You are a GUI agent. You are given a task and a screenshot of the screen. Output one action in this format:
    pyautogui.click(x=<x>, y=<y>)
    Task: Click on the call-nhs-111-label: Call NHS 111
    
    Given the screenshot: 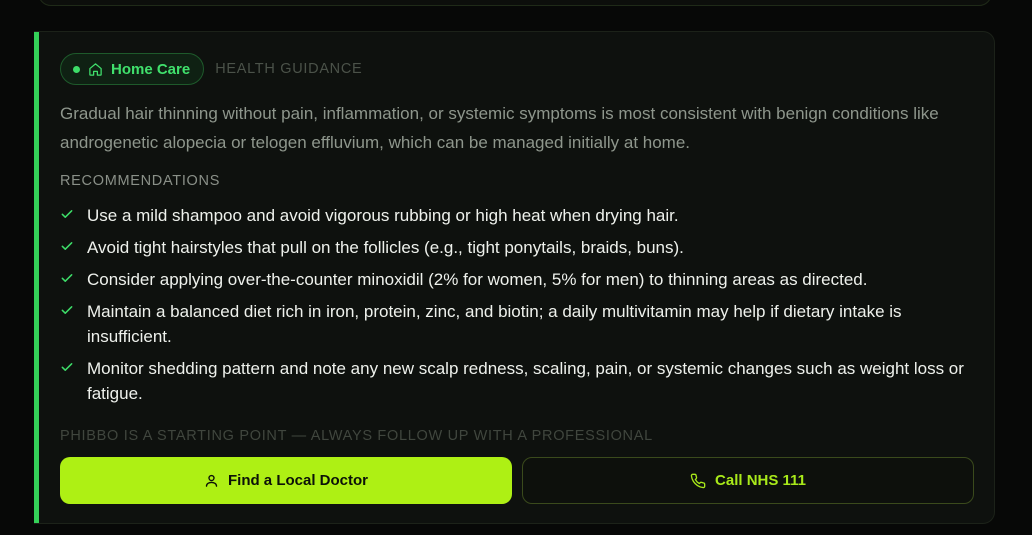 What is the action you would take?
    pyautogui.click(x=760, y=480)
    